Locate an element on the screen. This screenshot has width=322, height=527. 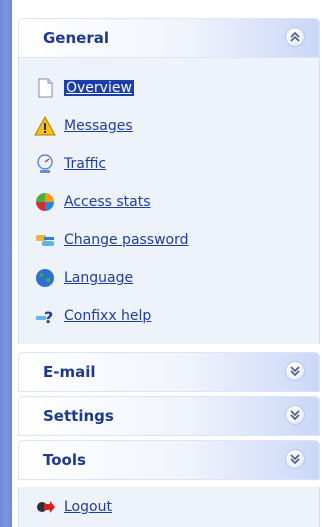
section-header-email: E-mail is located at coordinates (169, 372).